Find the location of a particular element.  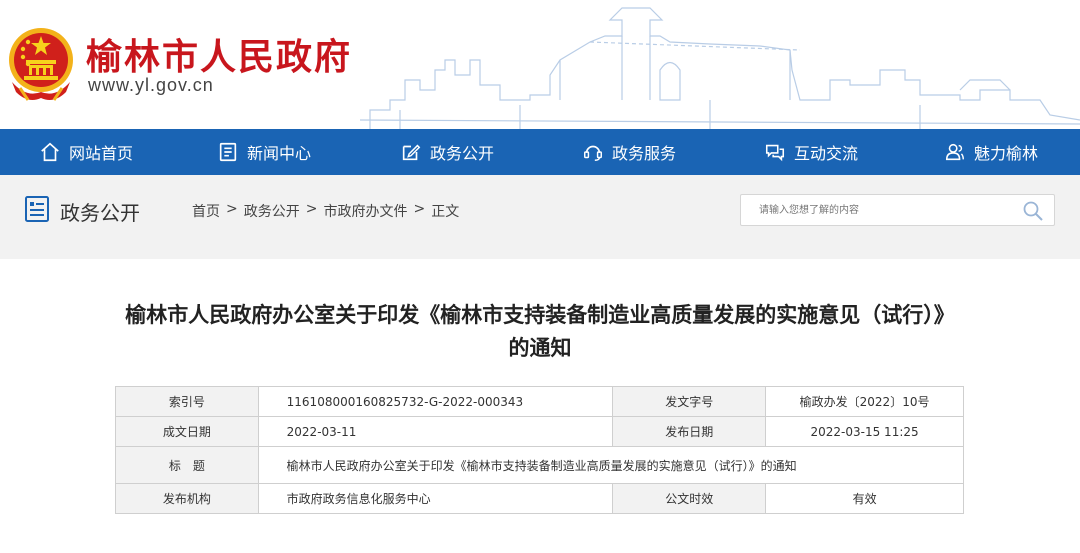

service-icon is located at coordinates (593, 153).